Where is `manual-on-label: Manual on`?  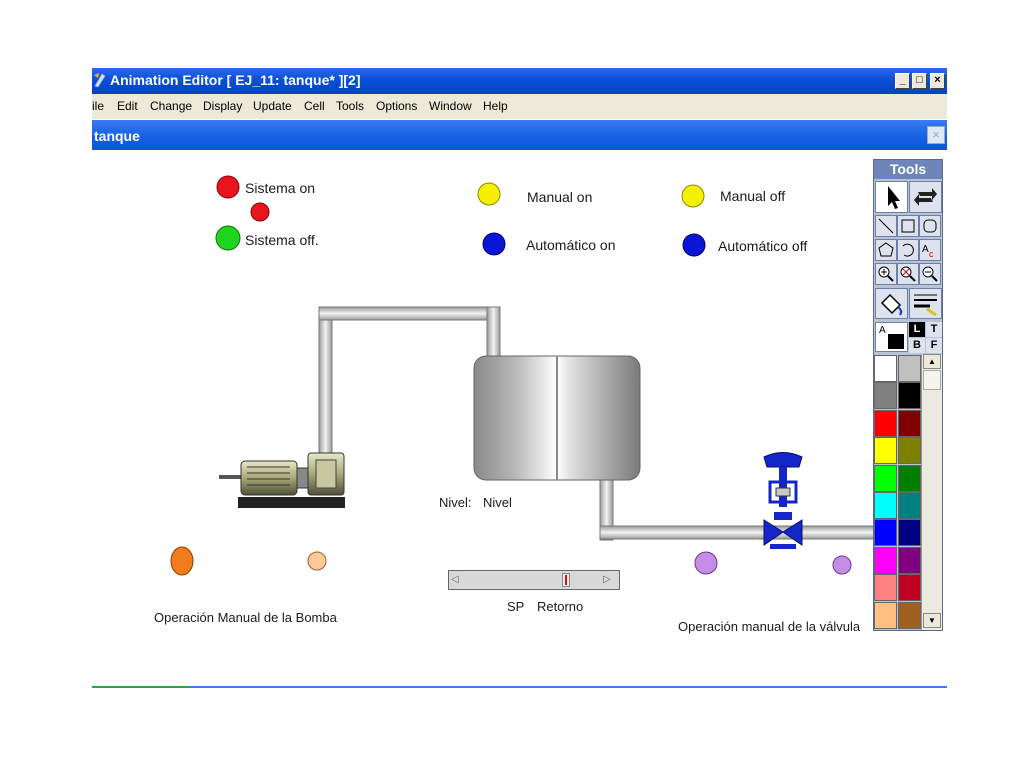 manual-on-label: Manual on is located at coordinates (560, 197).